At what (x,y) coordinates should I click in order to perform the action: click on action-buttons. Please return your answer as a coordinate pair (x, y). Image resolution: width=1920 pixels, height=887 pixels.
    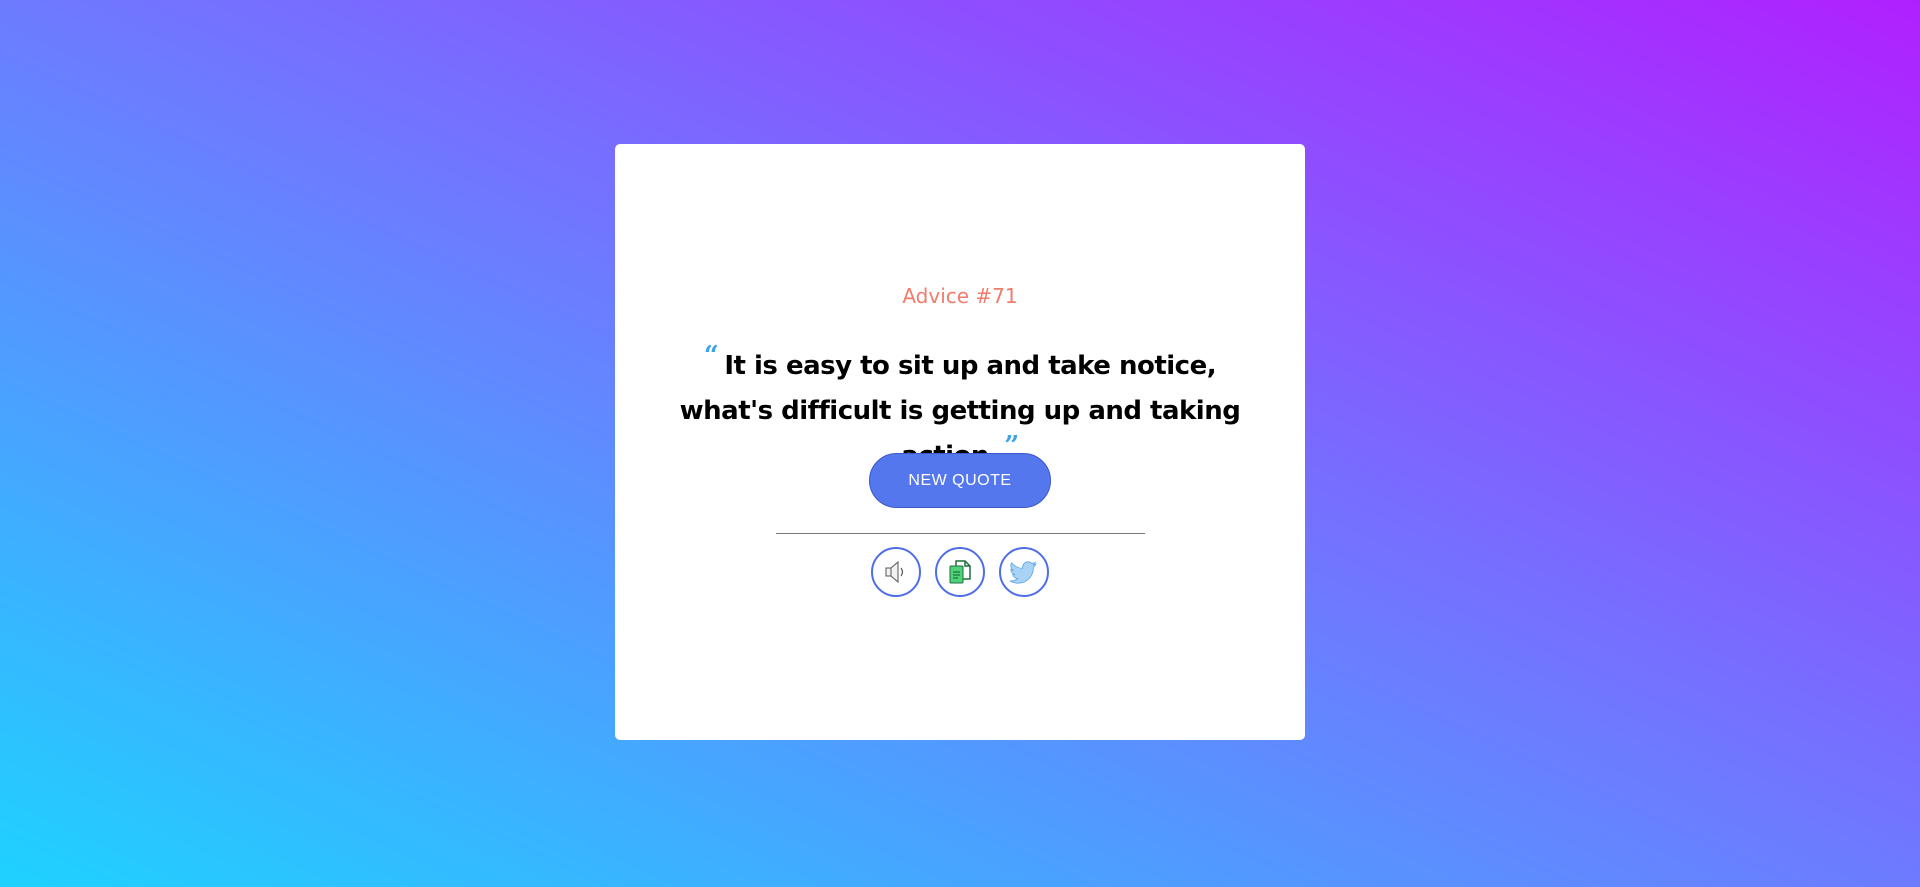
    Looking at the image, I should click on (960, 572).